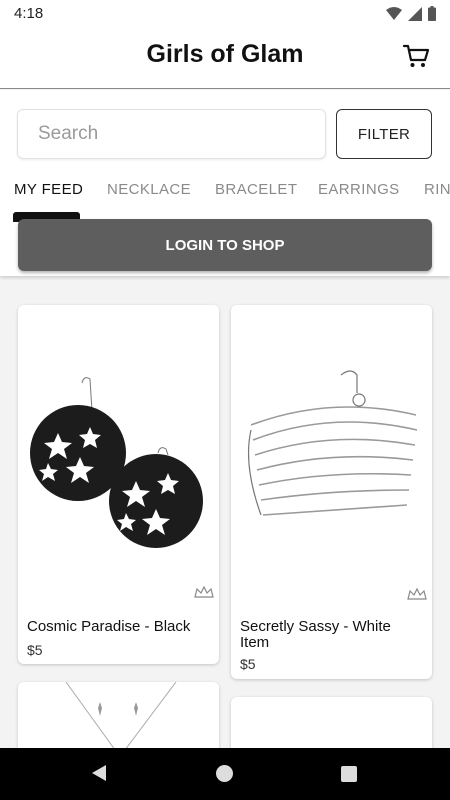  I want to click on home-icon, so click(224, 773).